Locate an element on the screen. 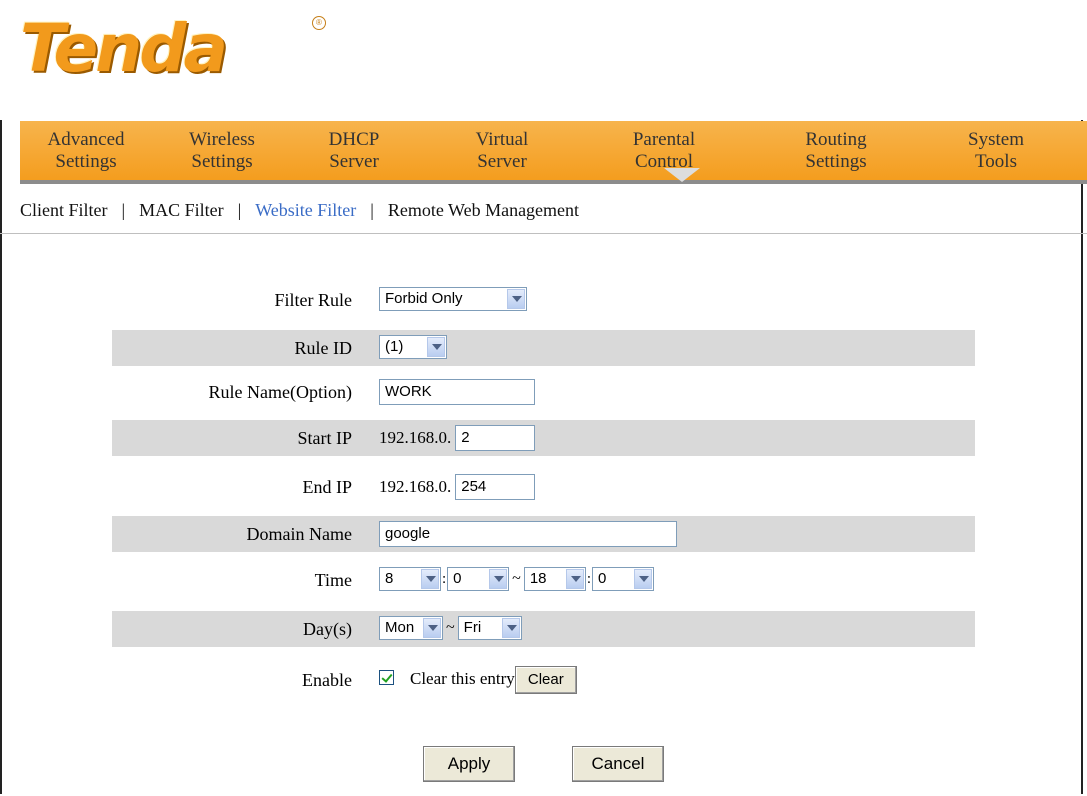 The width and height of the screenshot is (1087, 796). row-filter-rule: Filter Rule Forbid Only is located at coordinates (543, 300).